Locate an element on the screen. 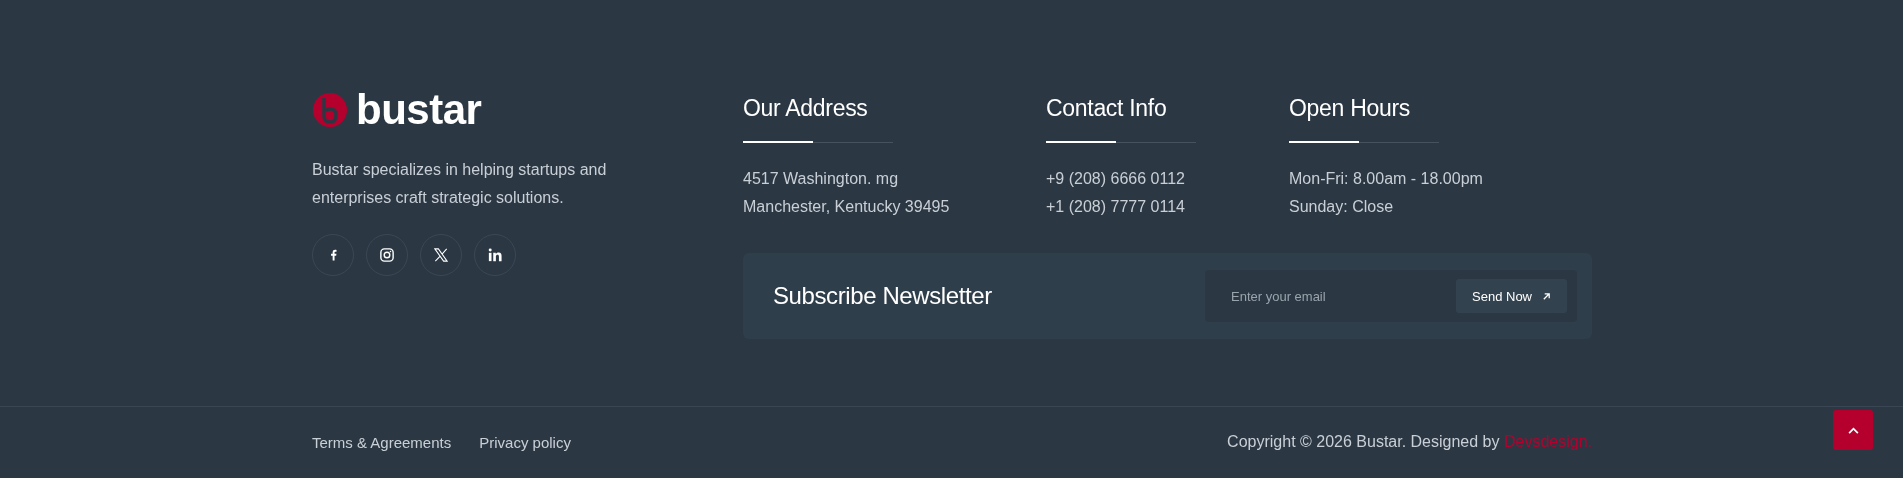  facebook-icon is located at coordinates (333, 255).